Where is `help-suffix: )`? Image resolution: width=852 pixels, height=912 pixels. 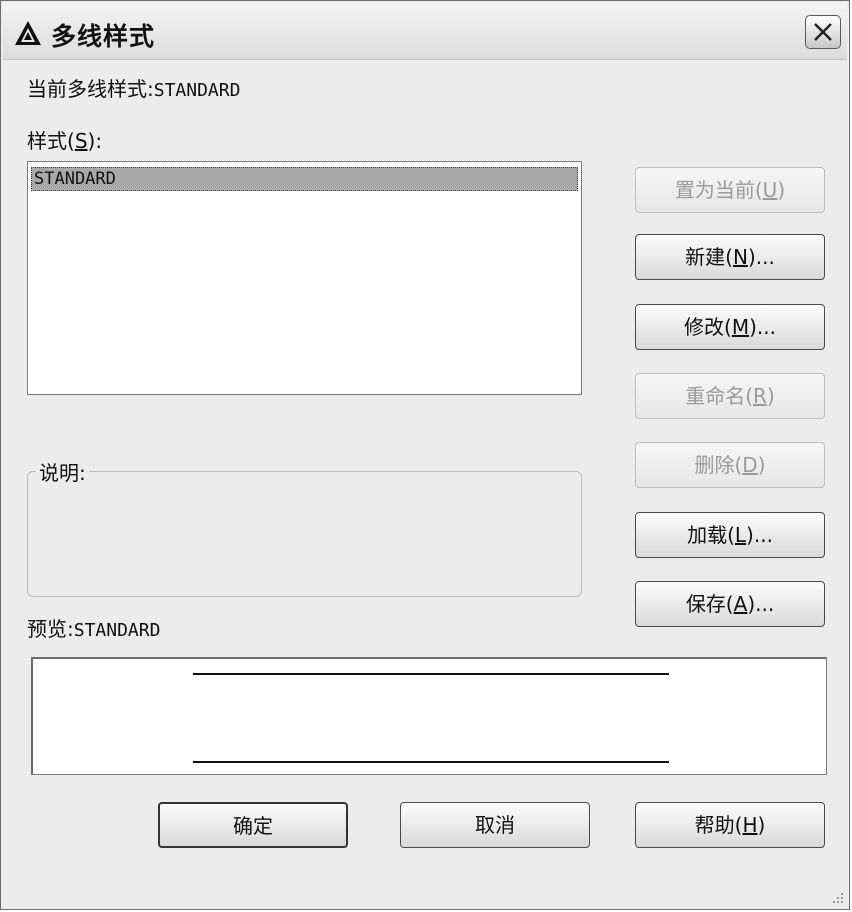
help-suffix: ) is located at coordinates (761, 825).